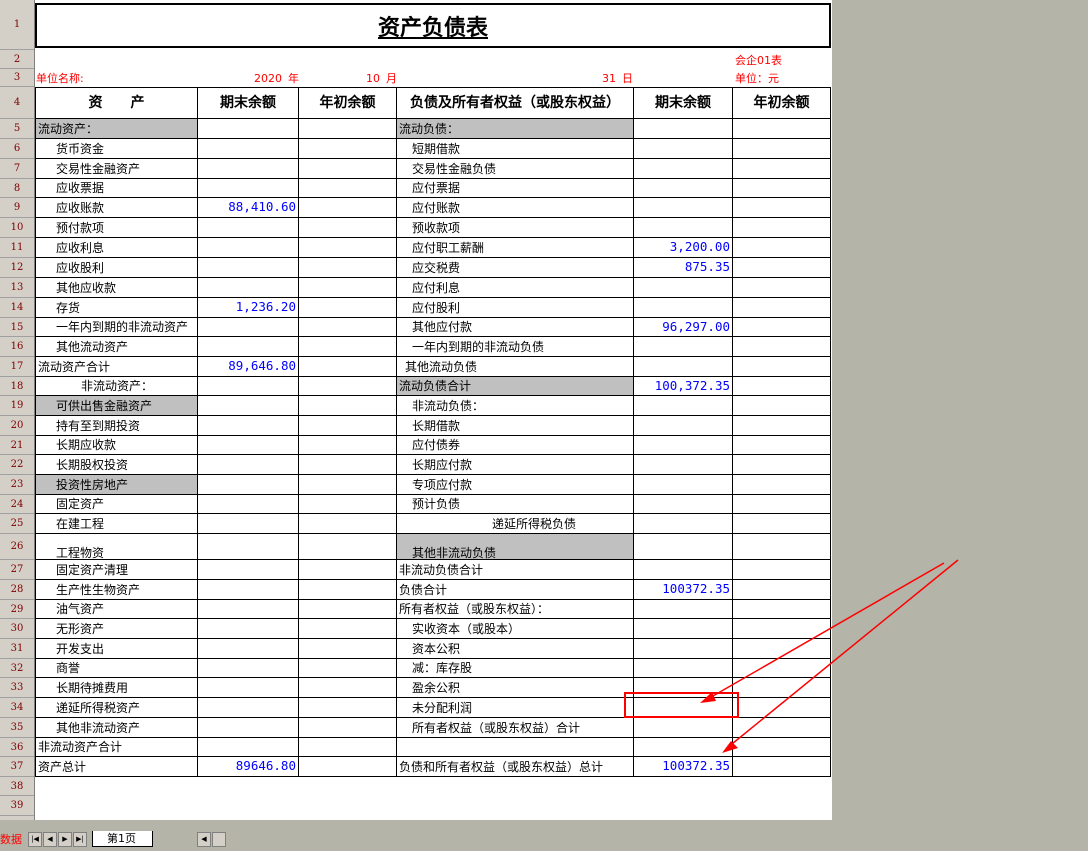  Describe the element at coordinates (515, 103) in the screenshot. I see `header-liabilities-equity: 负债及所有者权益（或股东权益）` at that location.